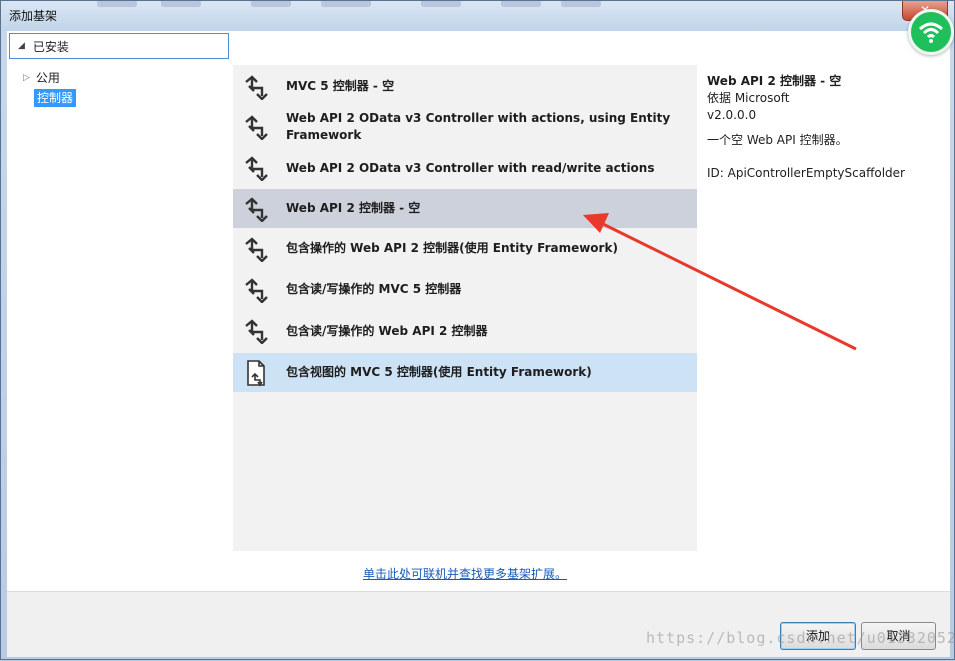 The image size is (955, 661). I want to click on tree-item-common: ▷ 公用, so click(41, 77).